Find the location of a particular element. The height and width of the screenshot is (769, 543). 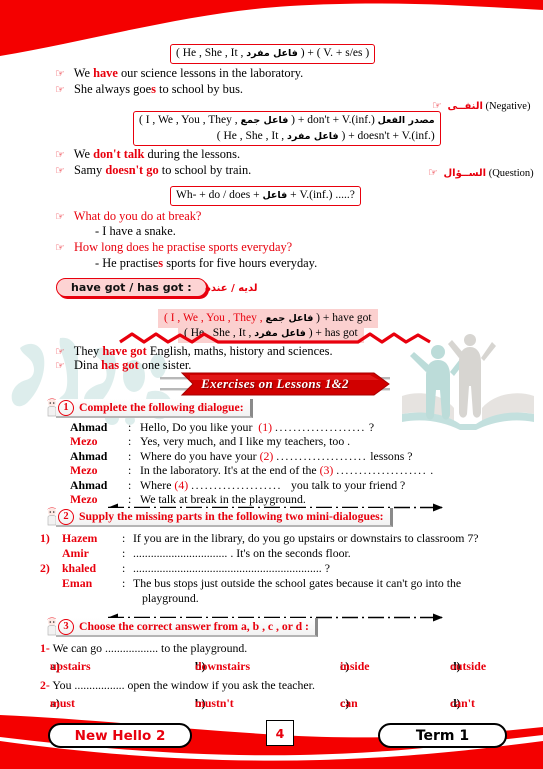

question-tag-arabic: الســؤال is located at coordinates (465, 173).